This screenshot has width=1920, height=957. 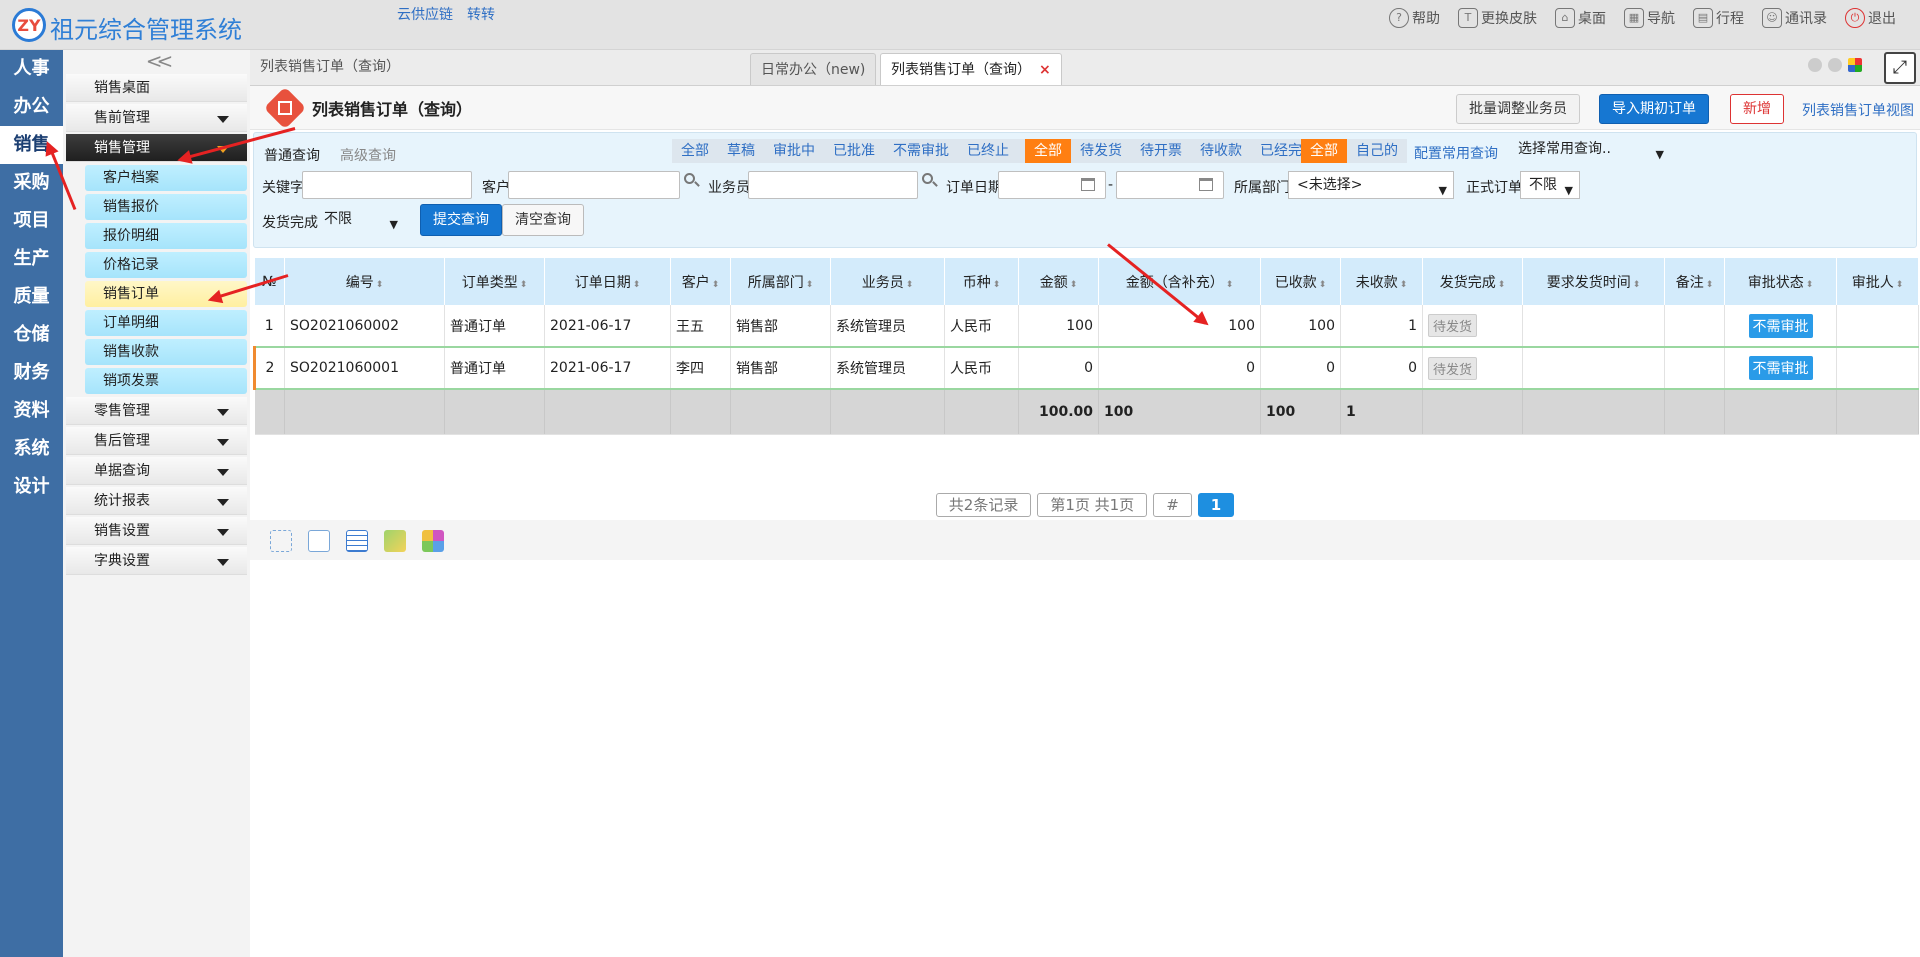 I want to click on order-view-link: 列表销售订单视图, so click(x=1858, y=110).